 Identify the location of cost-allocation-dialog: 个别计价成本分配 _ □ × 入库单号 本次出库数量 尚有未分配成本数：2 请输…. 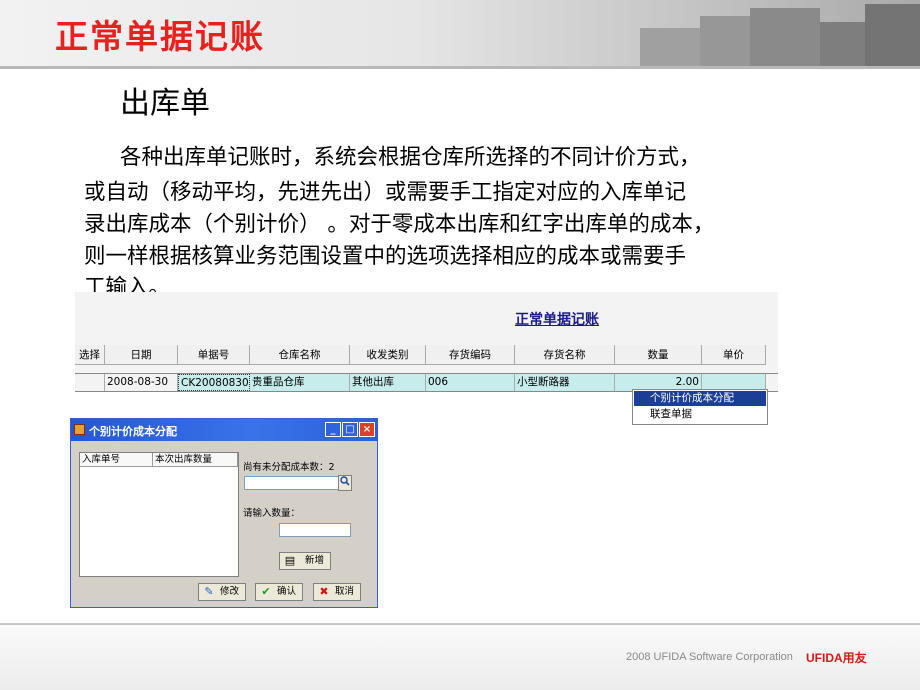
(224, 513).